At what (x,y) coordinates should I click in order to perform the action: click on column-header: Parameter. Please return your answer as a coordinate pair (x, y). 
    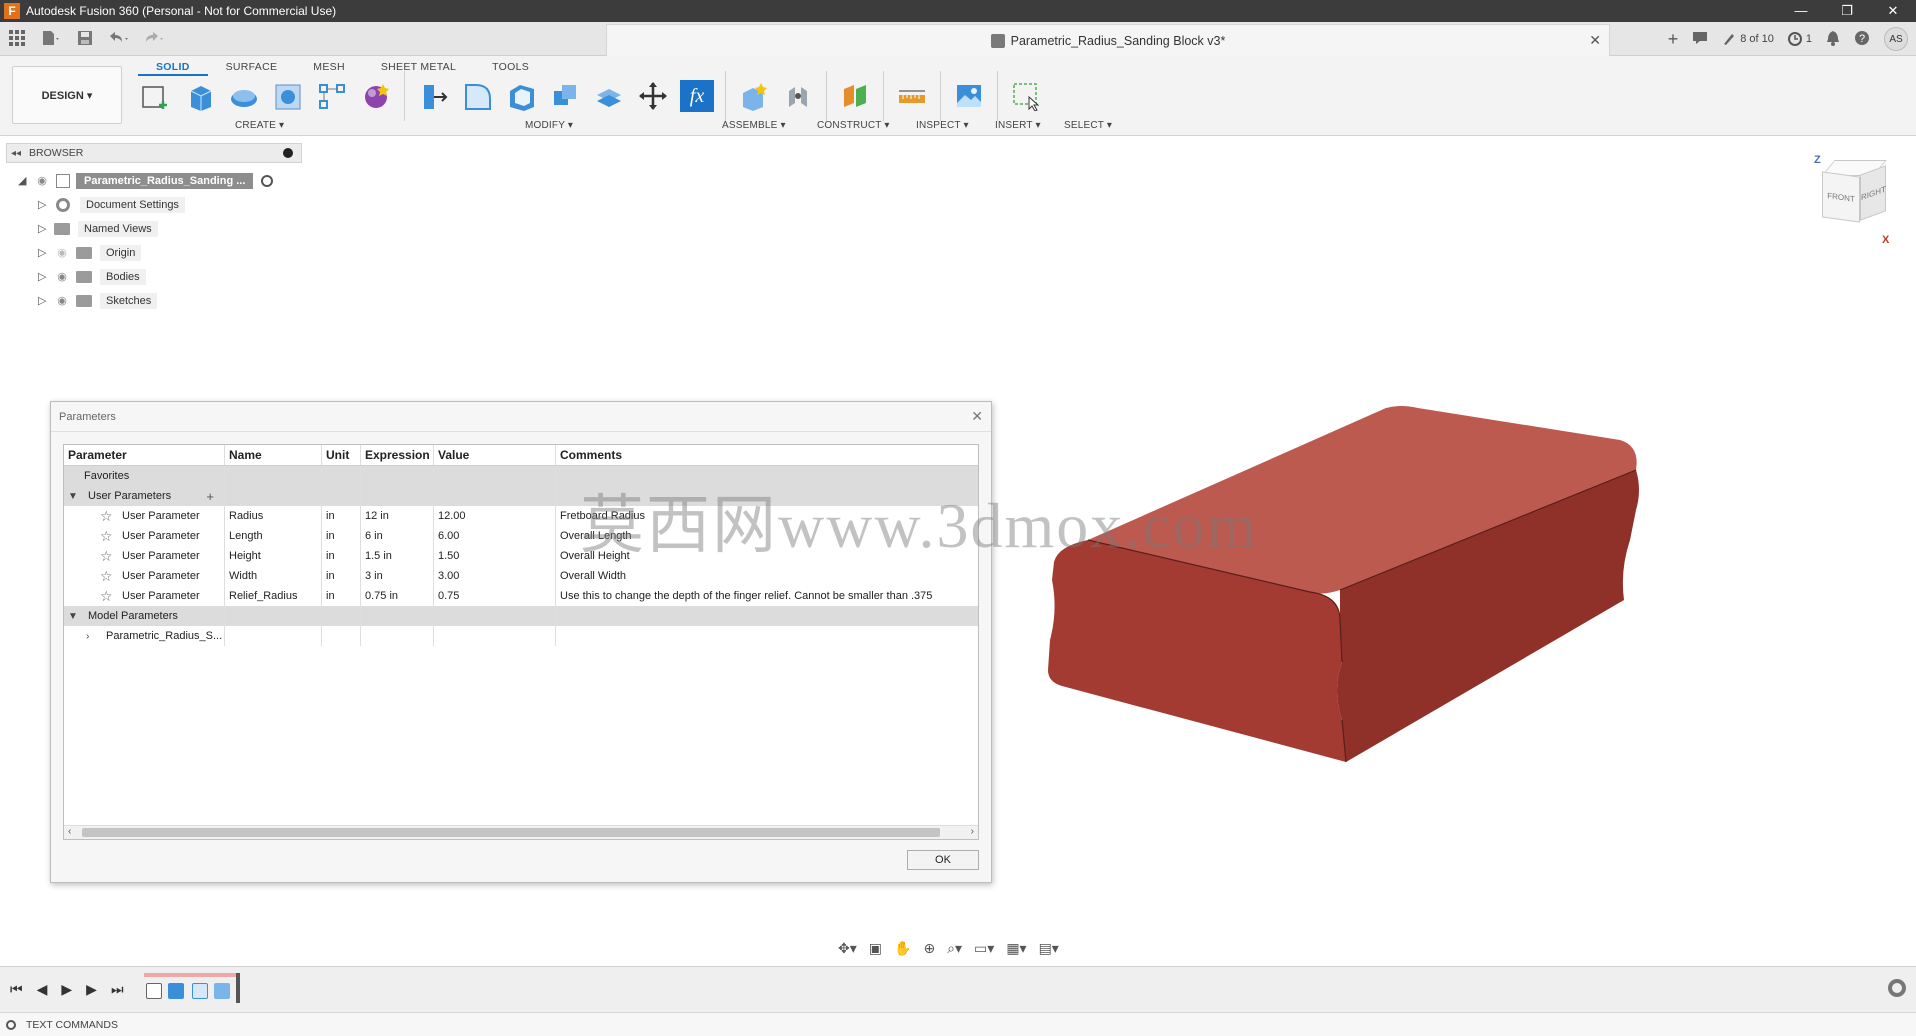
    Looking at the image, I should click on (144, 455).